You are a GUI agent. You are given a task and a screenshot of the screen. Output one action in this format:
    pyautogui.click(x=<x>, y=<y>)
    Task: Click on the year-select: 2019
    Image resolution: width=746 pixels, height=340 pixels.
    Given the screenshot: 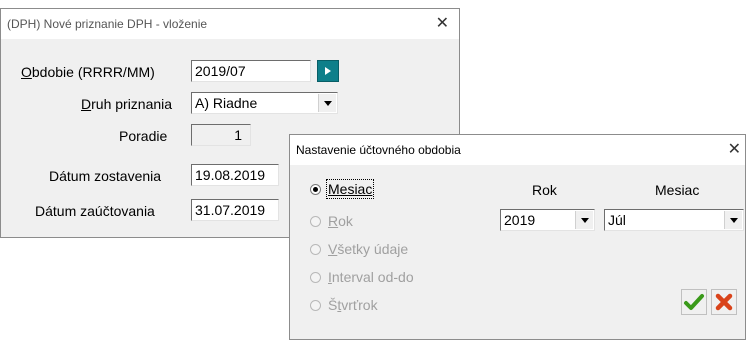 What is the action you would take?
    pyautogui.click(x=547, y=220)
    